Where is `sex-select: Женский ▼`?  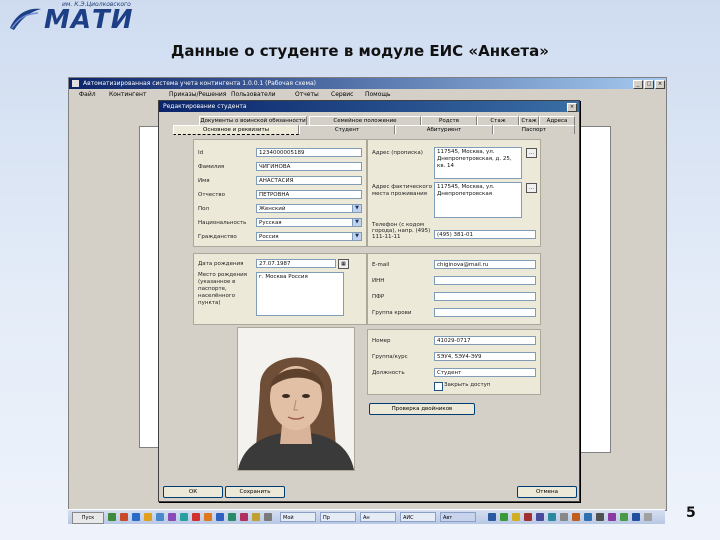 sex-select: Женский ▼ is located at coordinates (309, 208).